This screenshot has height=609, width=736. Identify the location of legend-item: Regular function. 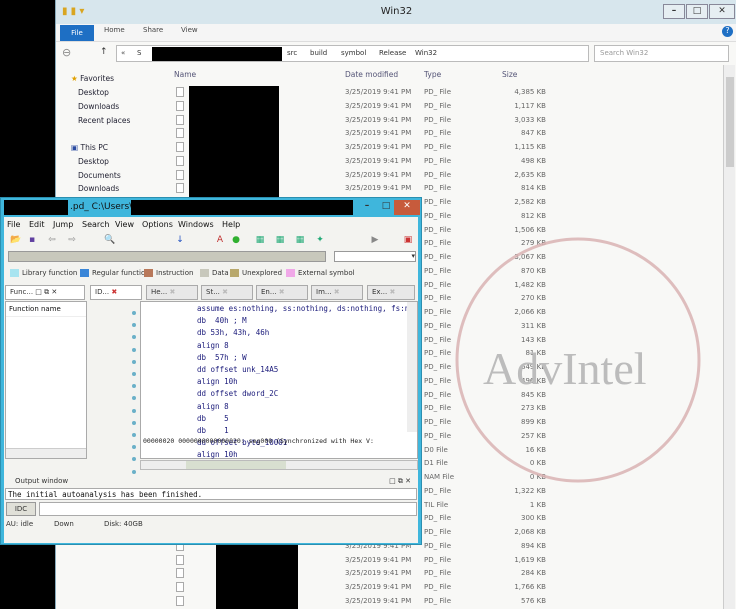
(115, 273).